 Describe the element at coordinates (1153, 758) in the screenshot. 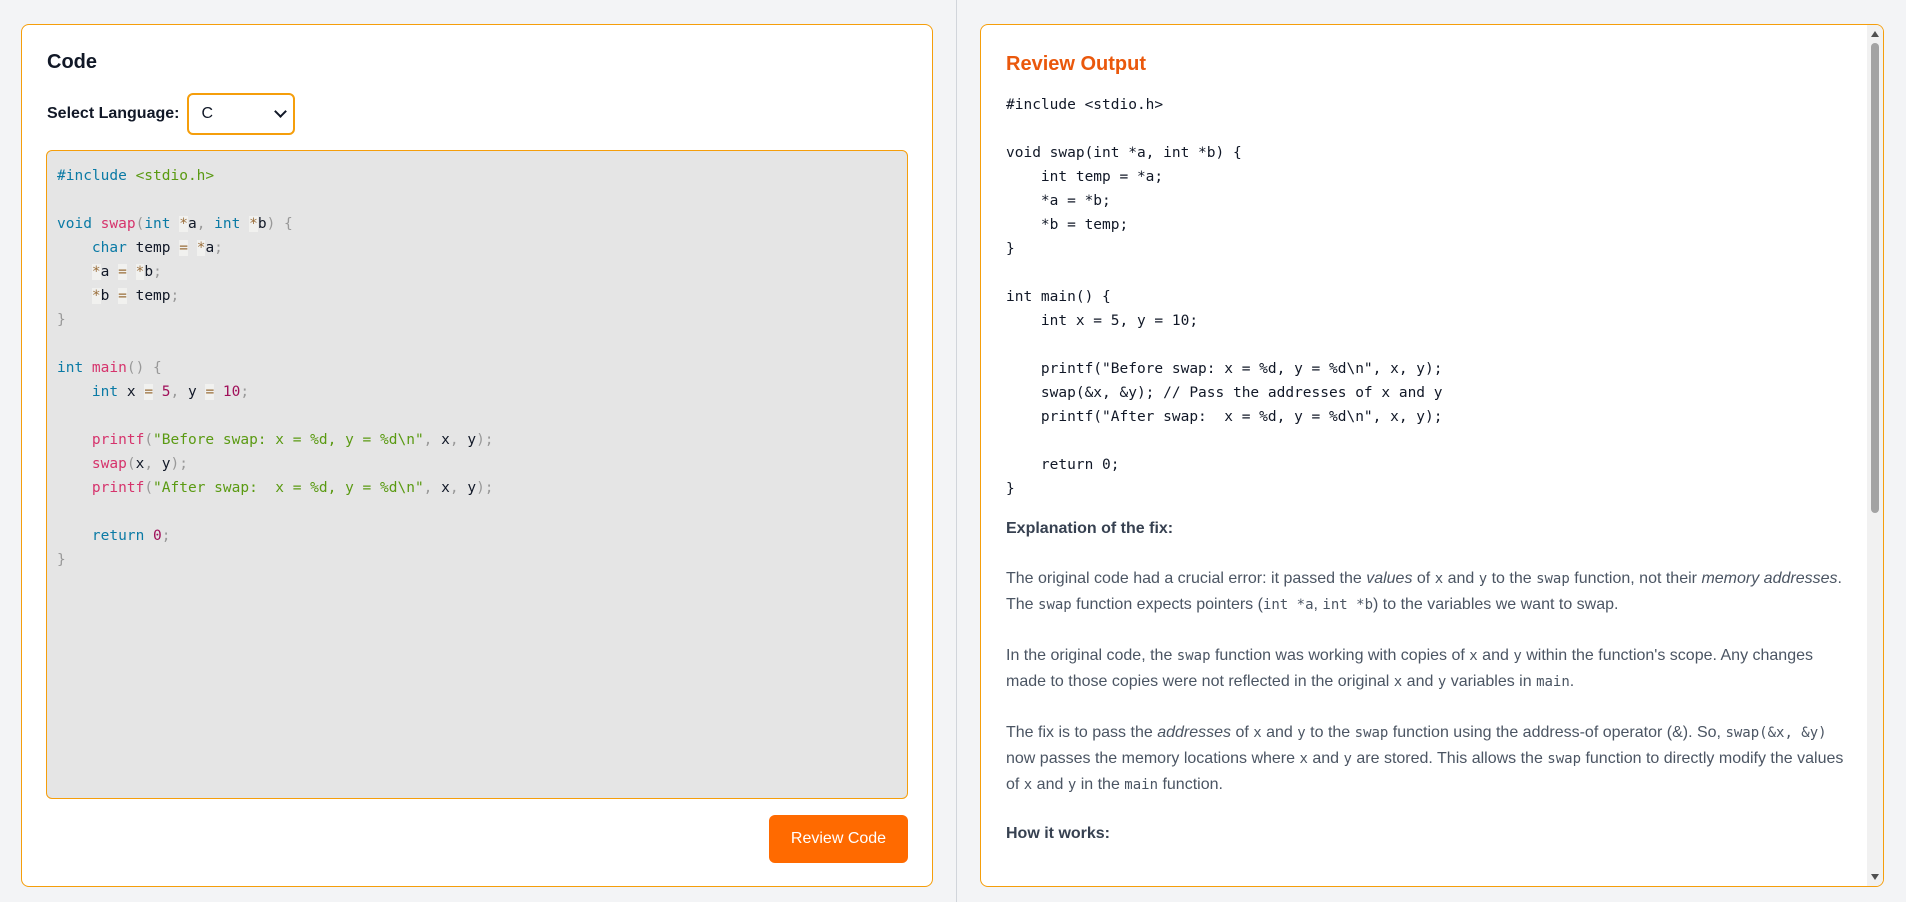

I see `paragraph-text: now passes the memory locations where` at that location.